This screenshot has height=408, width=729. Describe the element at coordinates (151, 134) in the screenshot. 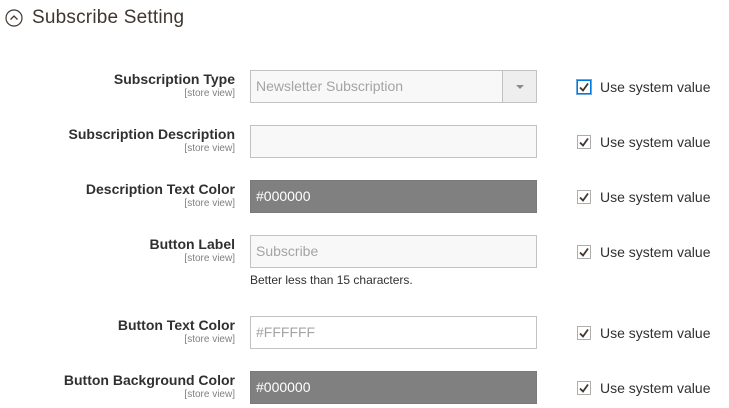

I see `field-label: Subscription Description` at that location.